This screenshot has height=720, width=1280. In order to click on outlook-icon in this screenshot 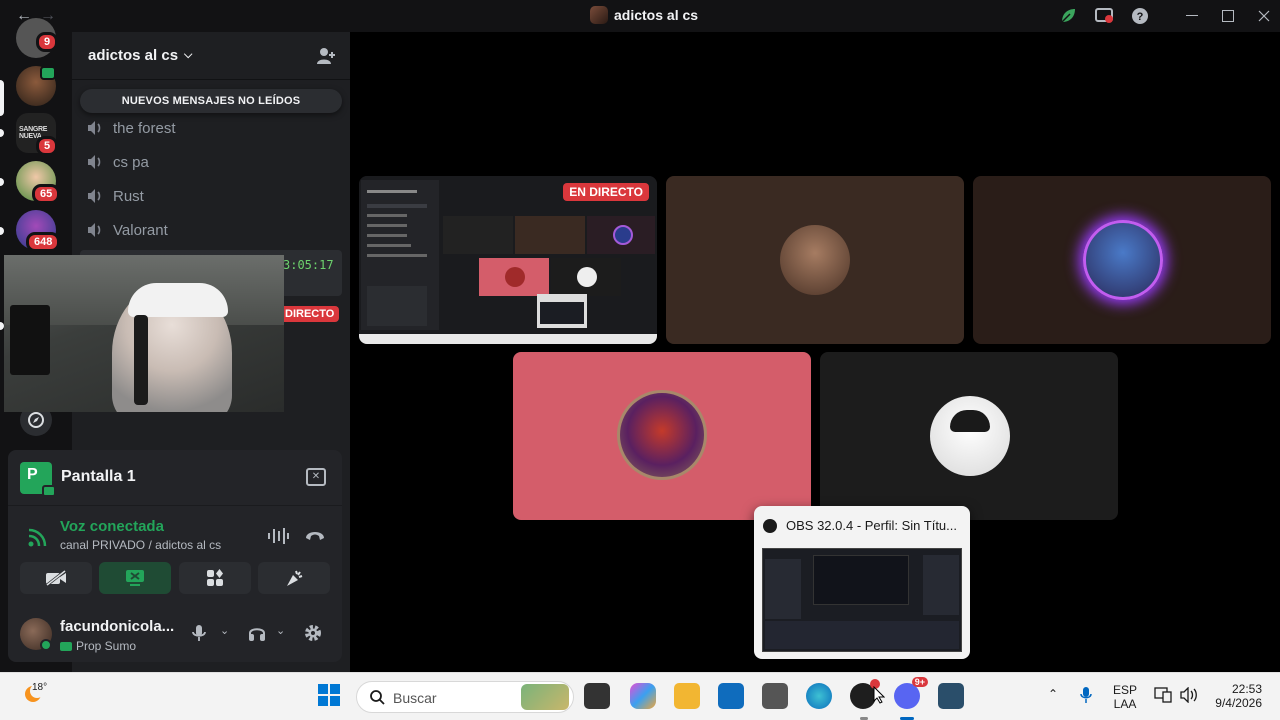, I will do `click(731, 696)`.